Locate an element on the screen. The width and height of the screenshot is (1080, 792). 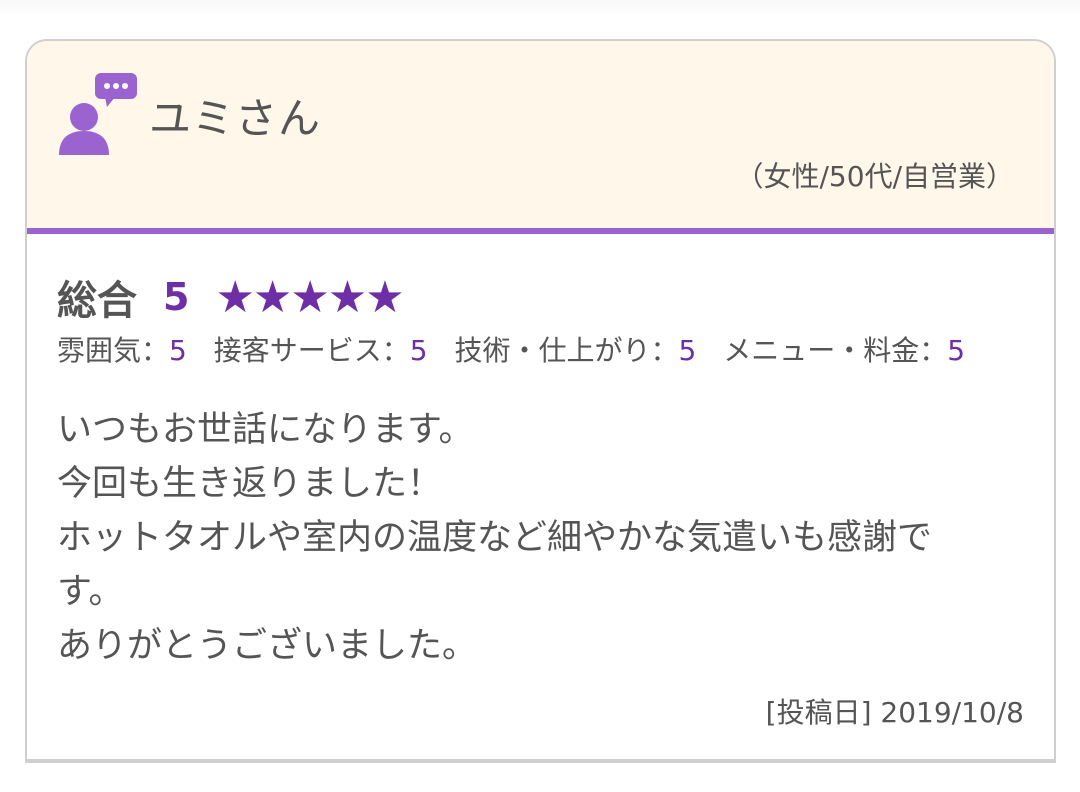
overall-score: 5 is located at coordinates (176, 297).